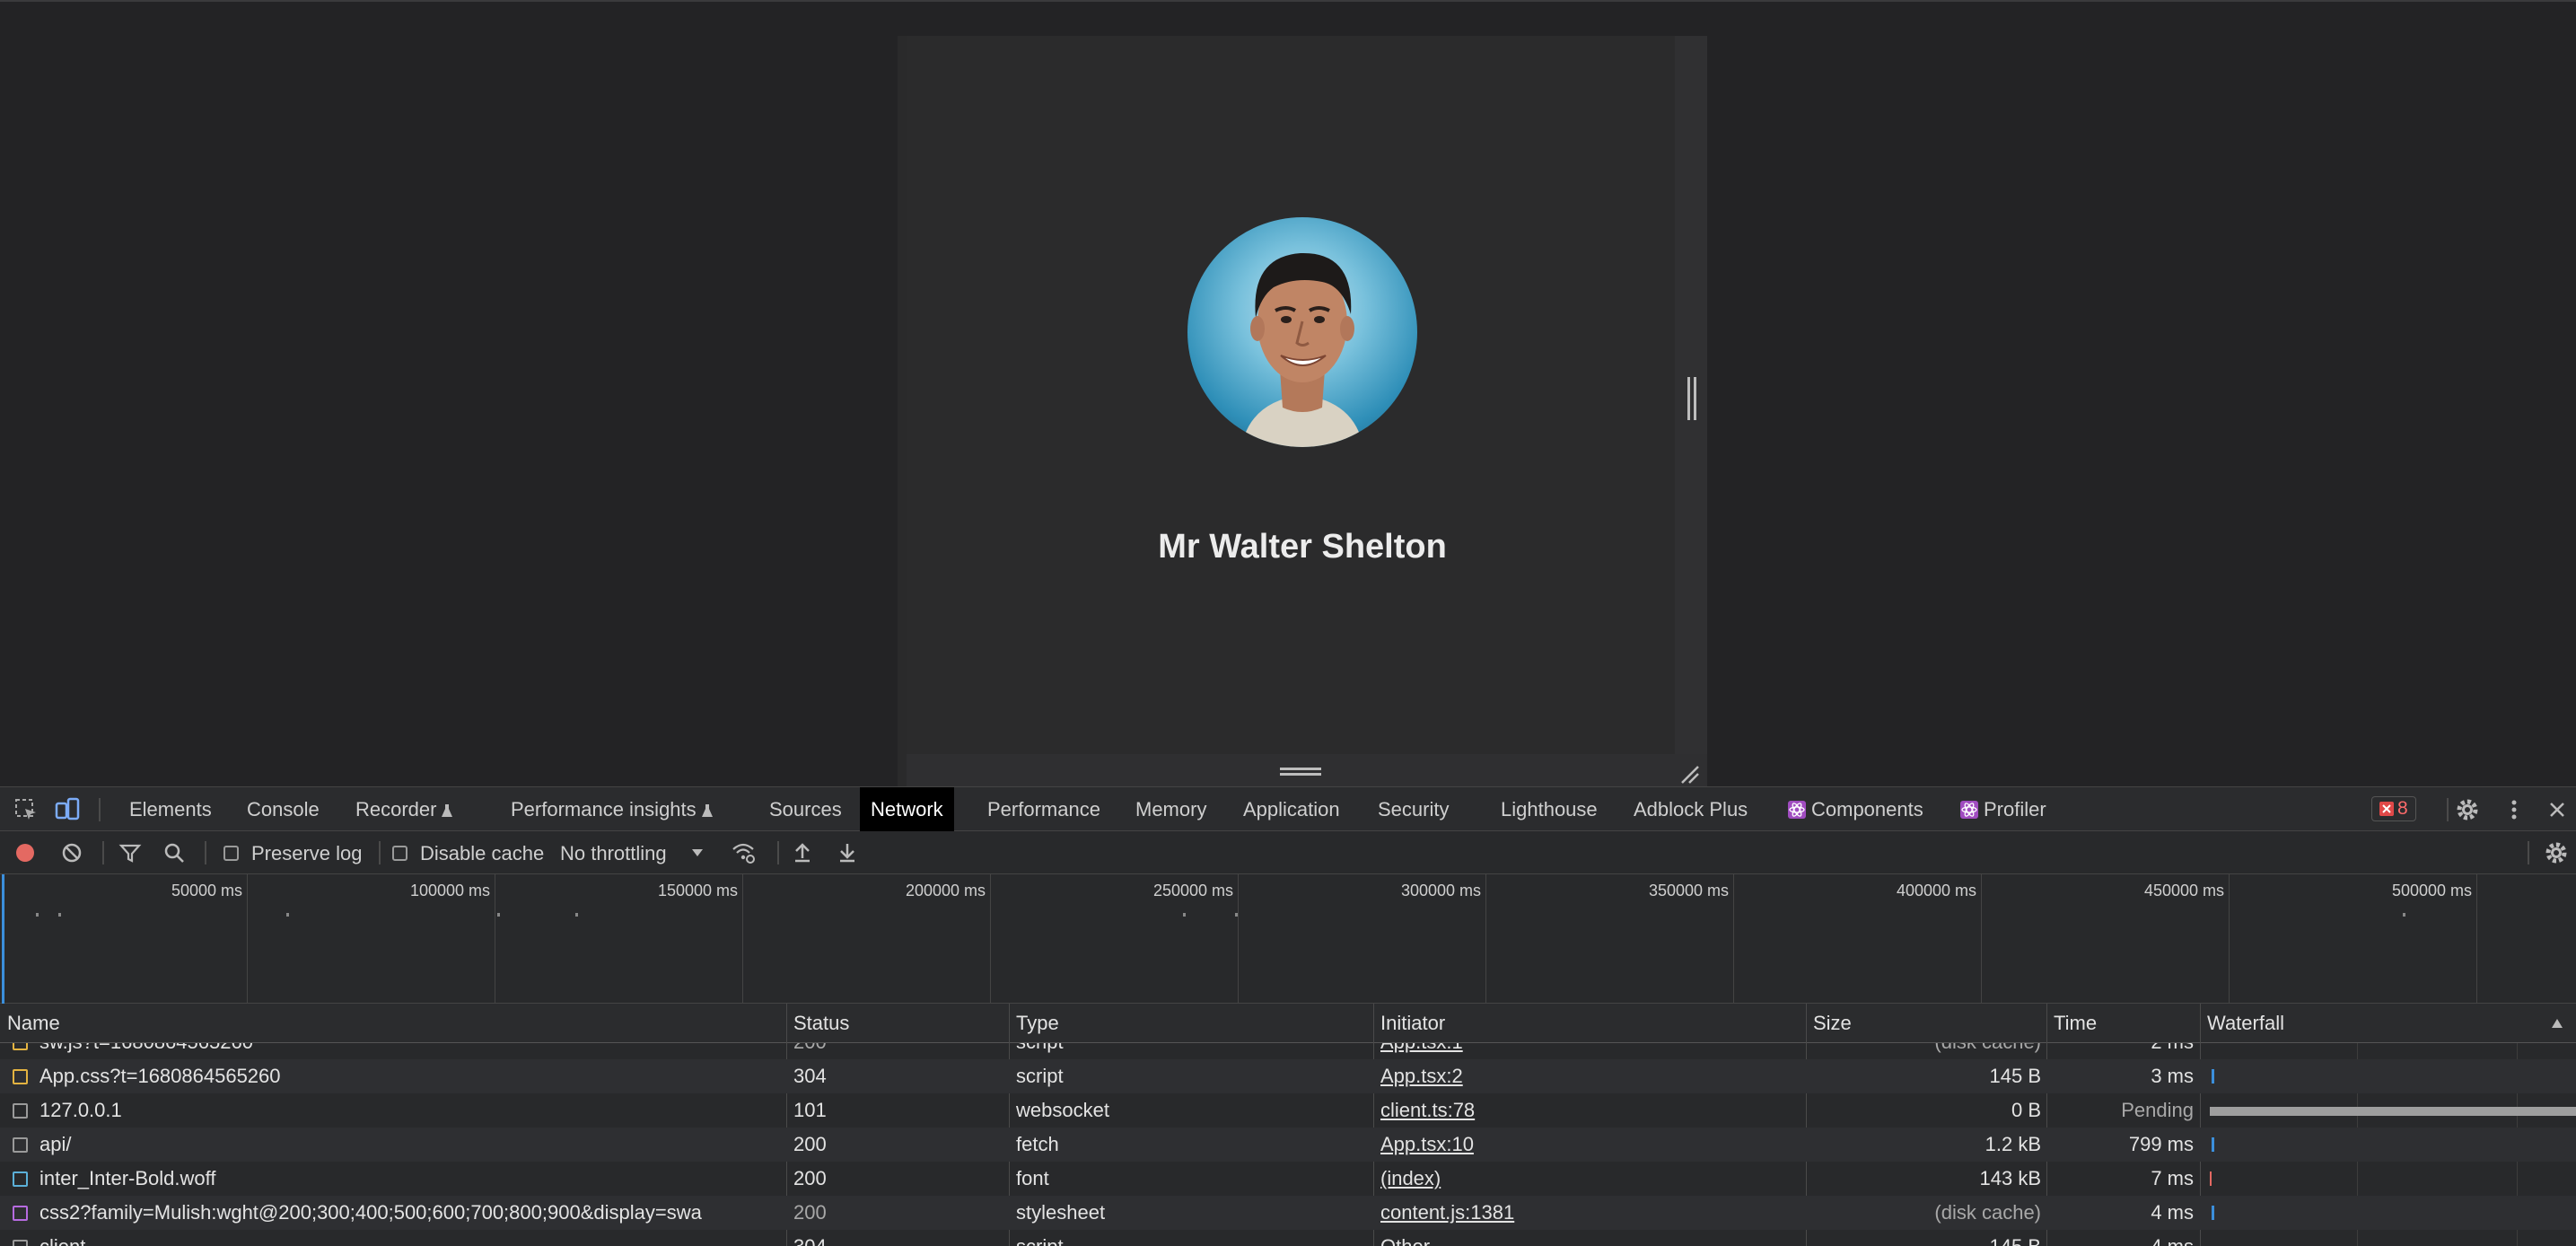 This screenshot has width=2576, height=1246. What do you see at coordinates (20, 1145) in the screenshot?
I see `fetch-file-icon` at bounding box center [20, 1145].